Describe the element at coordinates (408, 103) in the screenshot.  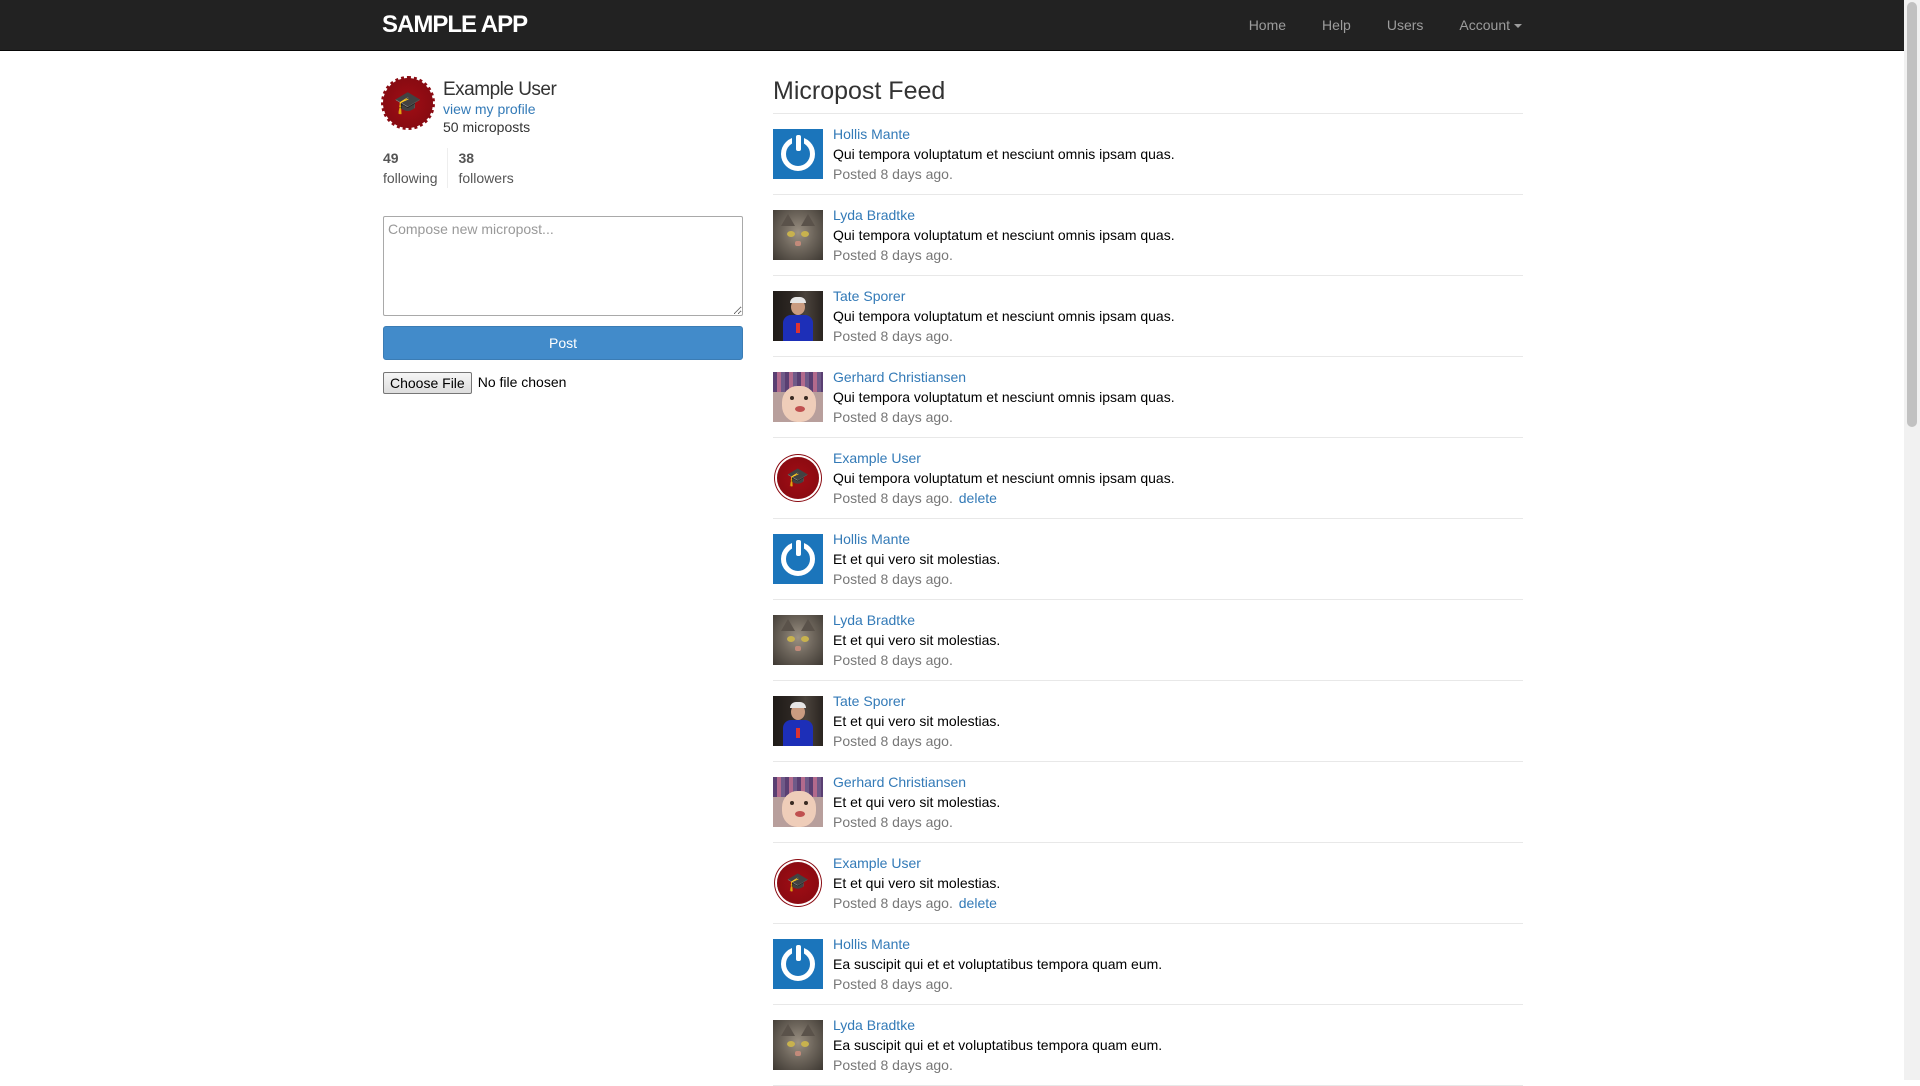
I see `user-avatar: 🎓` at that location.